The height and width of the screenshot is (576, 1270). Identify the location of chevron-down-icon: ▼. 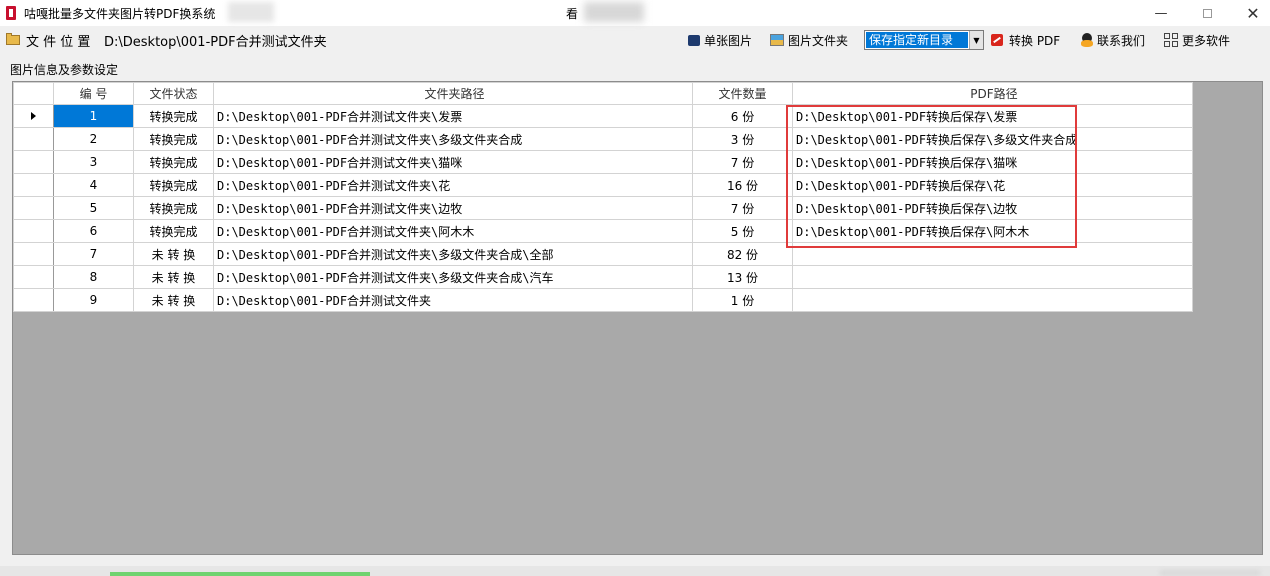
(976, 40).